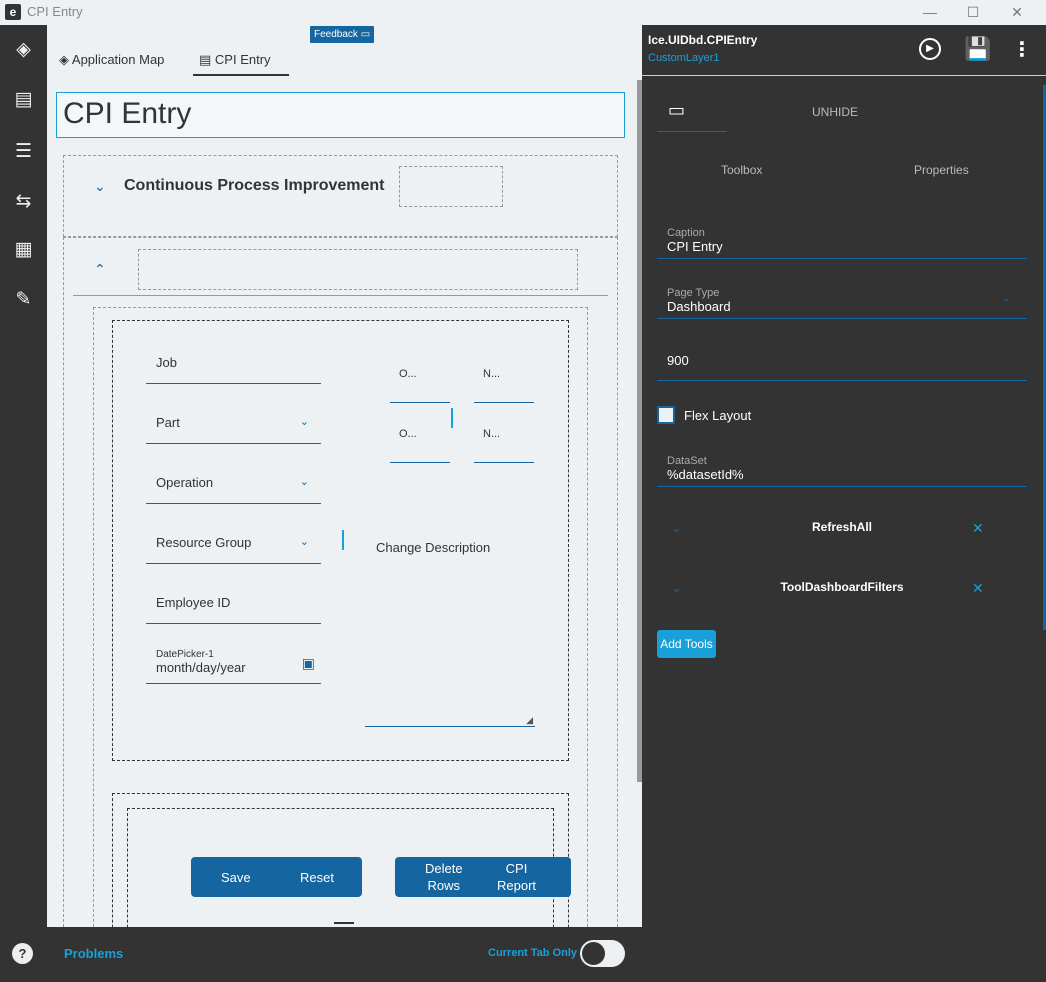  Describe the element at coordinates (23, 202) in the screenshot. I see `flow-icon: ⇆` at that location.